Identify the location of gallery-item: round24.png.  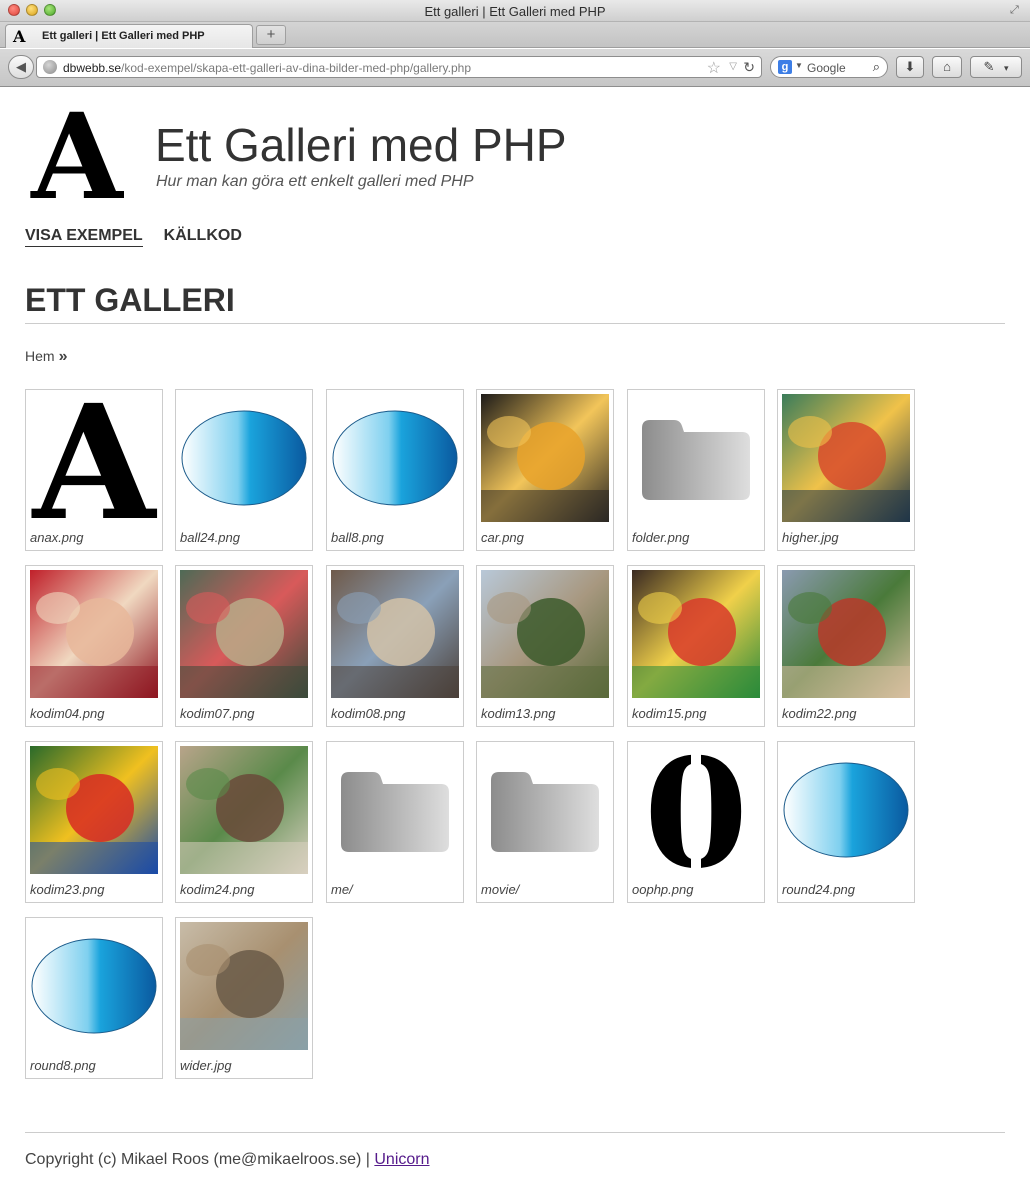
(846, 822).